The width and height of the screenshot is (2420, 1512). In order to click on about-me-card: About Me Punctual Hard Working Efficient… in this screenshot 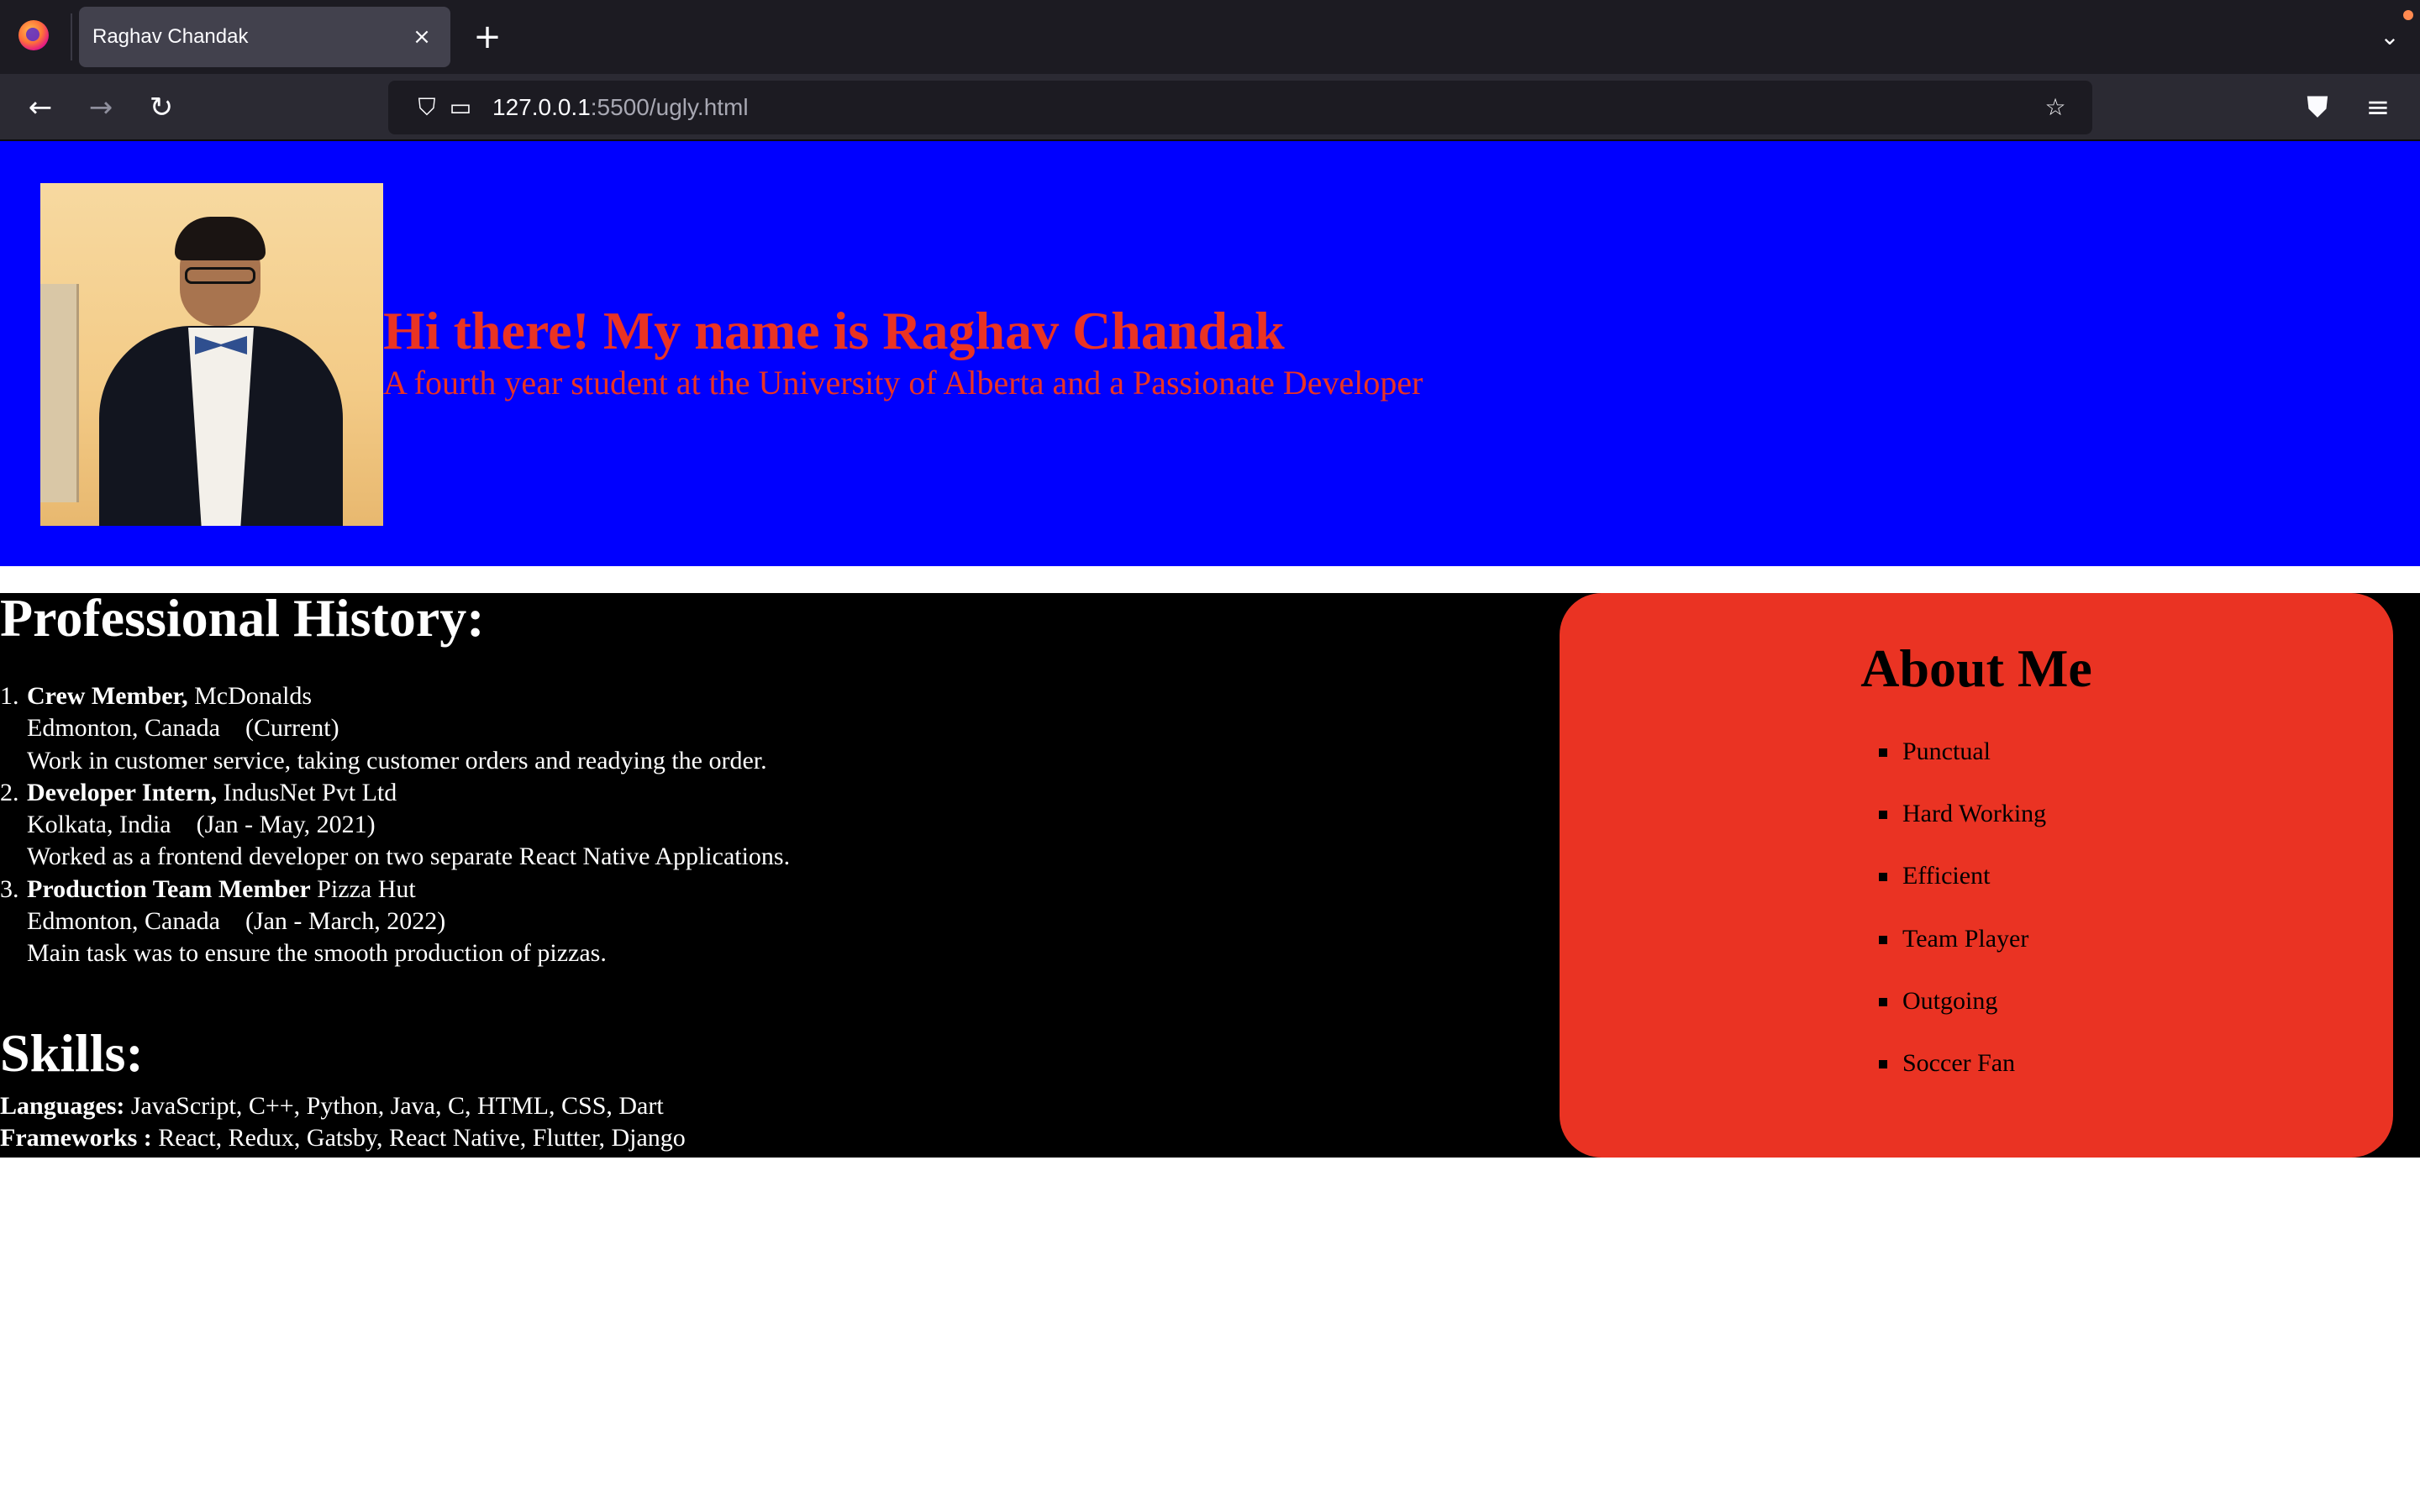, I will do `click(1977, 875)`.